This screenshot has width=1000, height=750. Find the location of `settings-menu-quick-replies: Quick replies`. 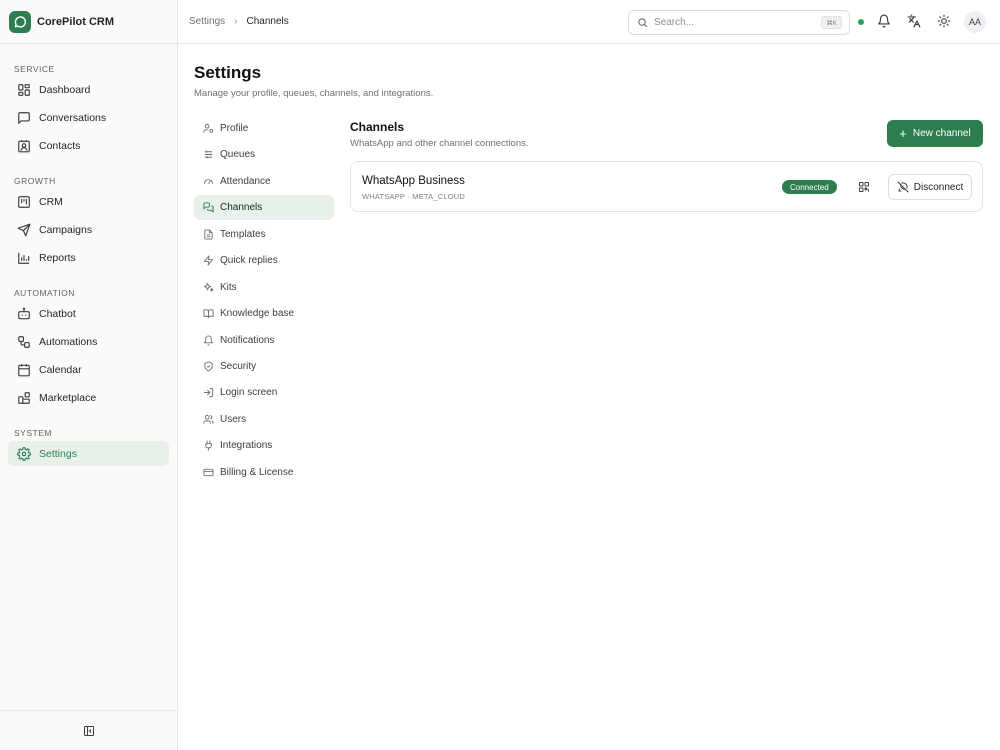

settings-menu-quick-replies: Quick replies is located at coordinates (264, 260).